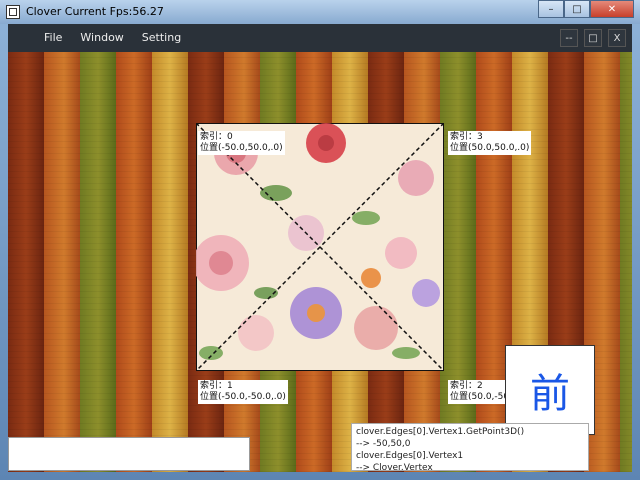  I want to click on debug-line: --> -50,50,0, so click(383, 444).